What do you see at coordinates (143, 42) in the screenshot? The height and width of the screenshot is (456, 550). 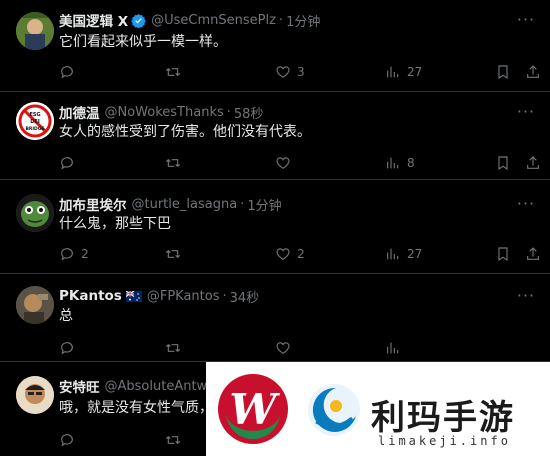 I see `tweet-text: 它们看起来似乎一模一样。` at bounding box center [143, 42].